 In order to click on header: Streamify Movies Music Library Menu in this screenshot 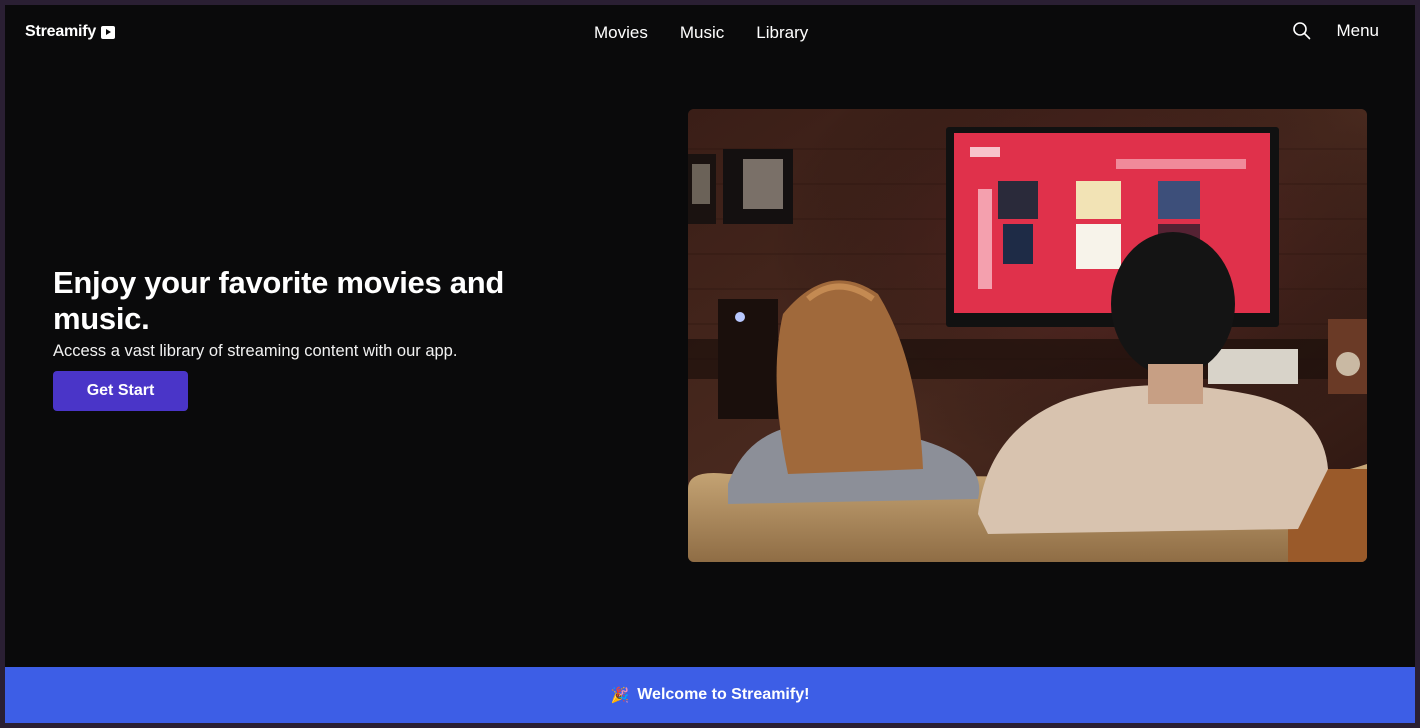, I will do `click(710, 33)`.